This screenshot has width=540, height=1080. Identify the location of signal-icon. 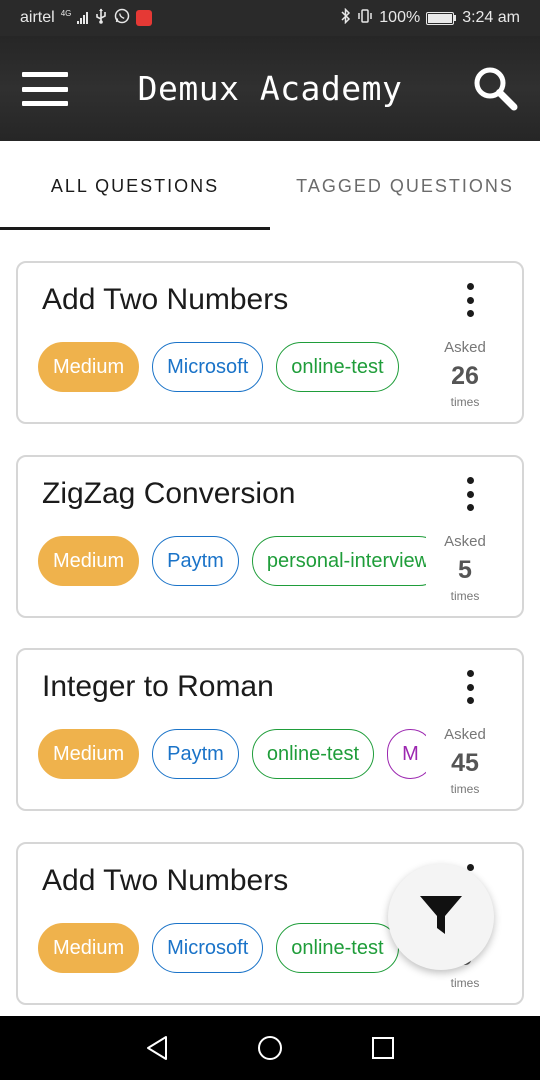
(83, 18).